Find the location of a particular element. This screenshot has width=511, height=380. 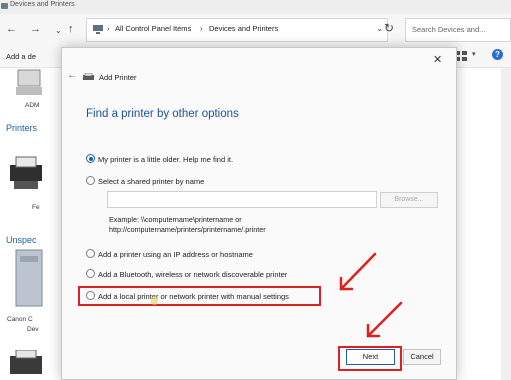

close-icon: ✕ is located at coordinates (437, 59).